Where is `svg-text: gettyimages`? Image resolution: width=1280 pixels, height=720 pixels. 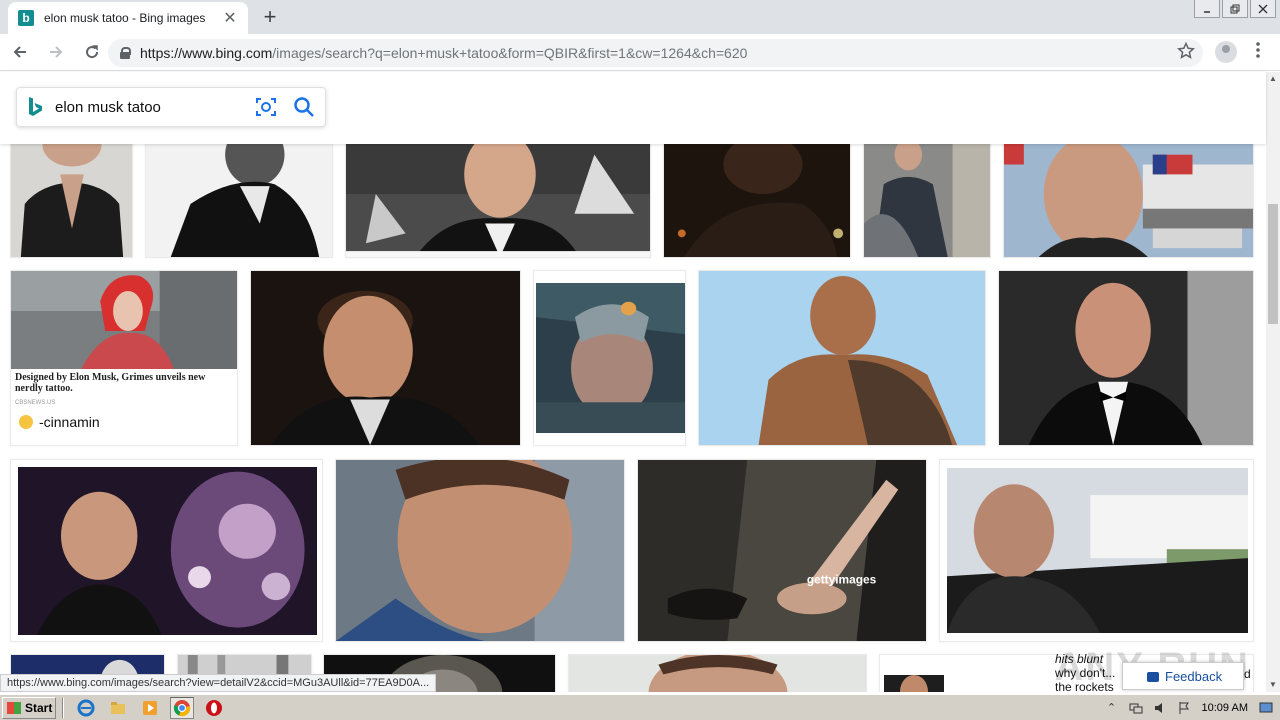
svg-text: gettyimages is located at coordinates (842, 580).